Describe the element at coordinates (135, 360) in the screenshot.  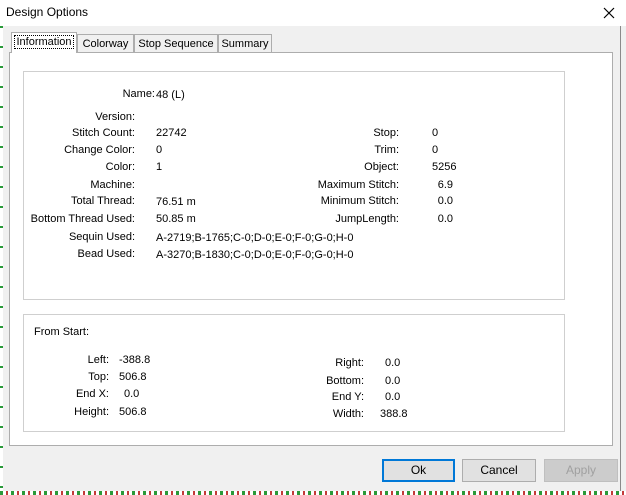
I see `left-value: -388.8` at that location.